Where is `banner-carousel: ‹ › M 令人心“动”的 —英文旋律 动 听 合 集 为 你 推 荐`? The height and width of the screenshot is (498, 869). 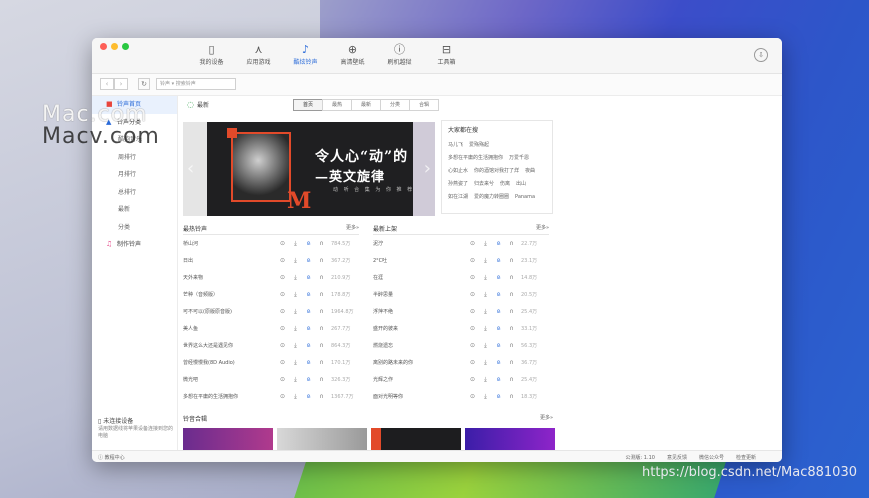
banner-carousel: ‹ › M 令人心“动”的 —英文旋律 动 听 合 集 为 你 推 荐 is located at coordinates (309, 169).